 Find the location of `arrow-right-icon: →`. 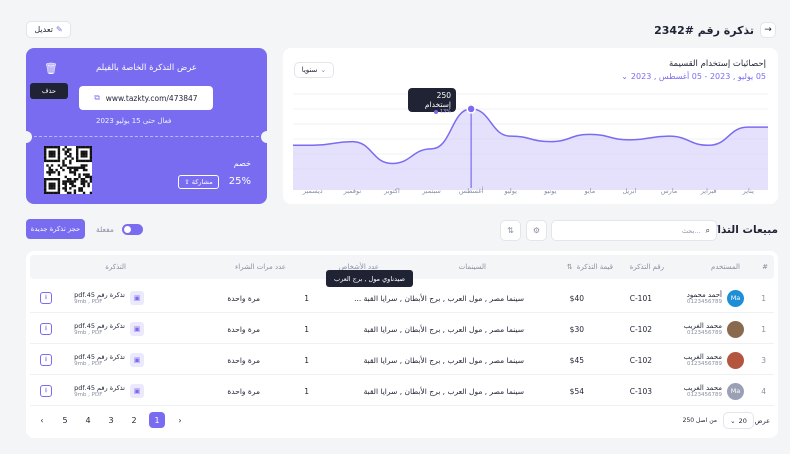

arrow-right-icon: → is located at coordinates (768, 30).